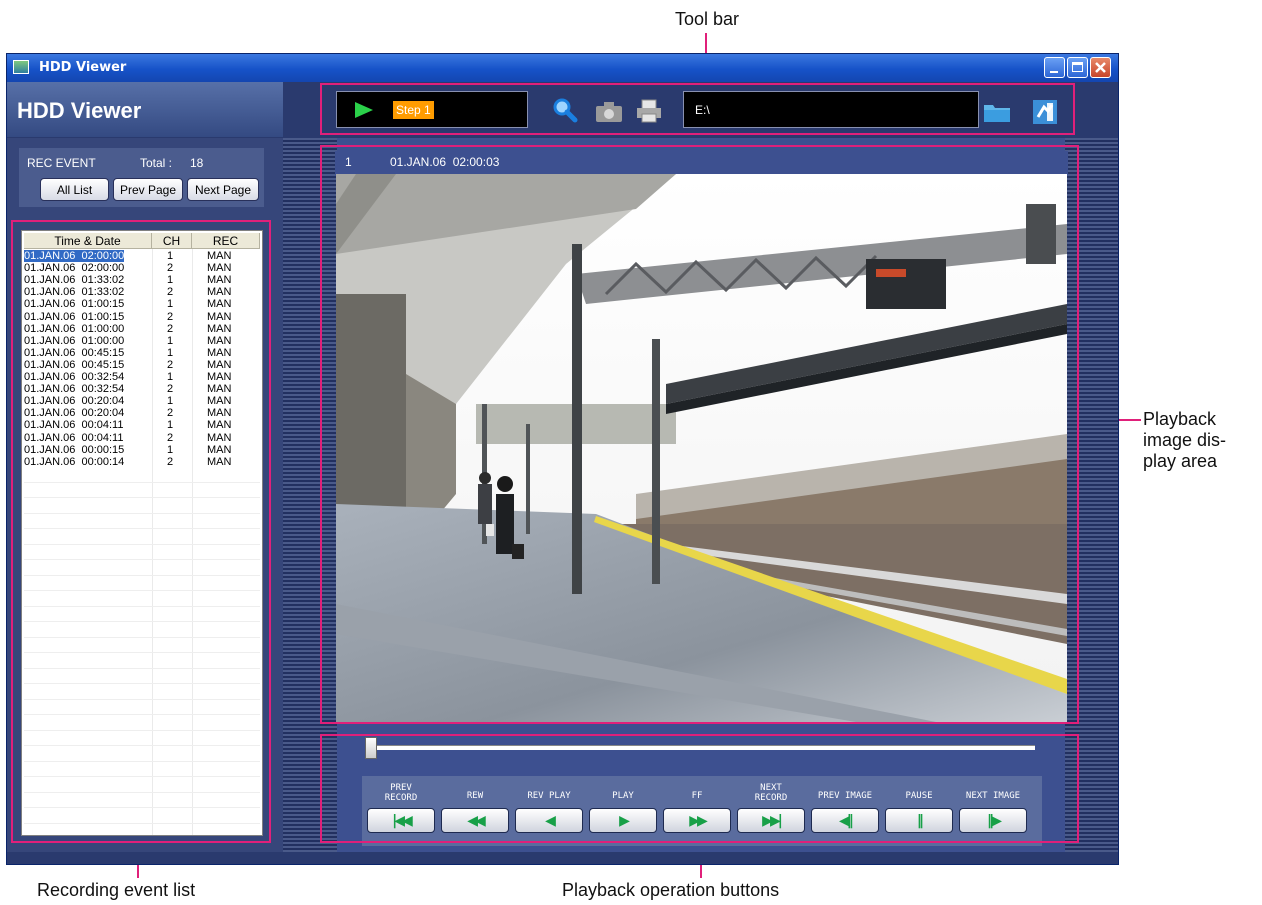  I want to click on playback-area-annotation: Playback image dis- play area, so click(1184, 440).